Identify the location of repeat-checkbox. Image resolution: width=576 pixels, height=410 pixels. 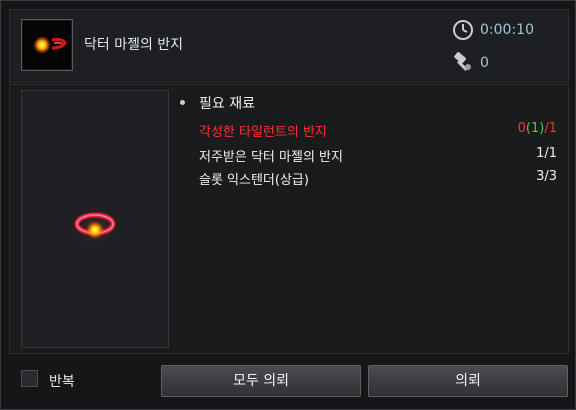
(29, 378).